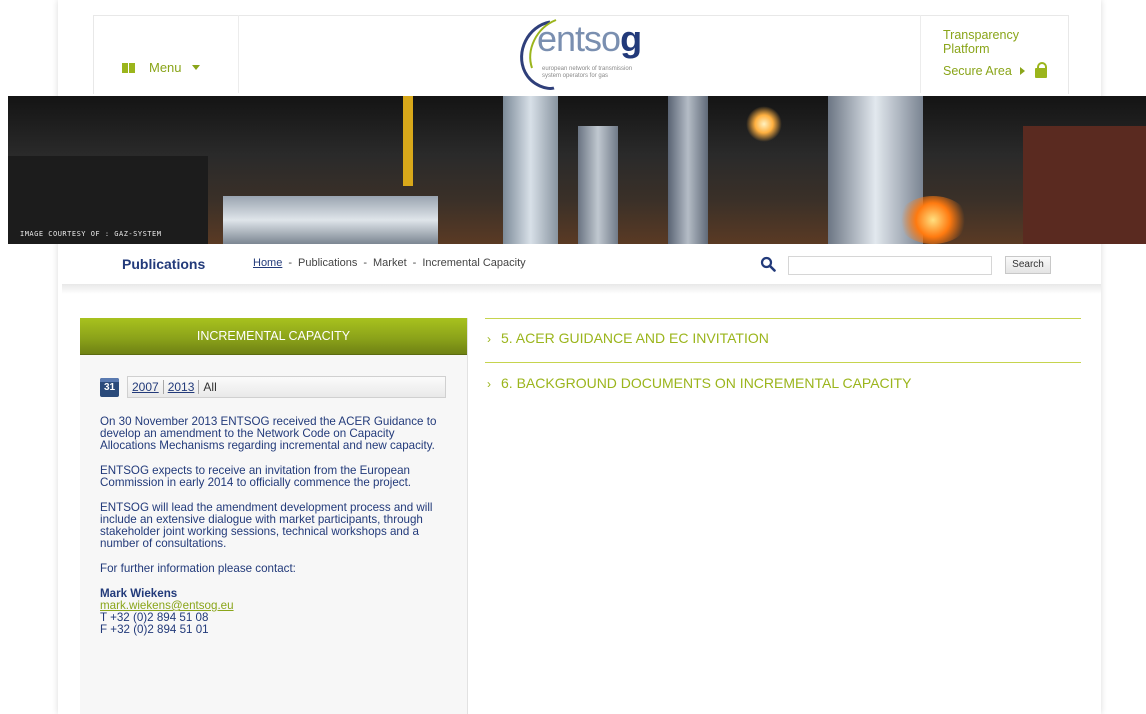 The width and height of the screenshot is (1146, 714). What do you see at coordinates (267, 263) in the screenshot?
I see `breadcrumb-home: Home` at bounding box center [267, 263].